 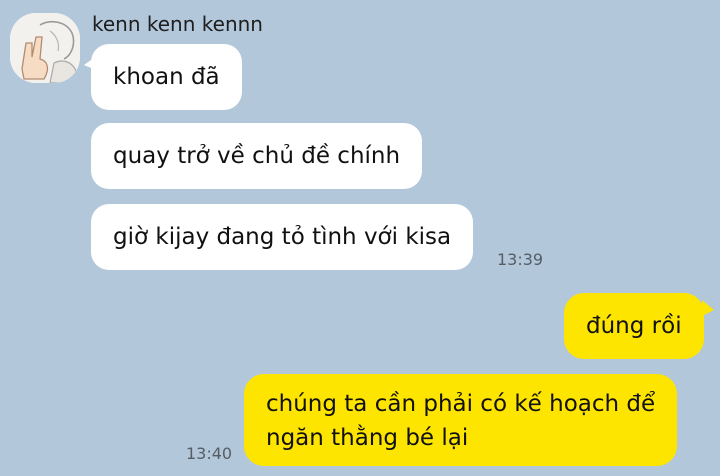 I want to click on message-text: quay trở về chủ đề chính, so click(x=257, y=156).